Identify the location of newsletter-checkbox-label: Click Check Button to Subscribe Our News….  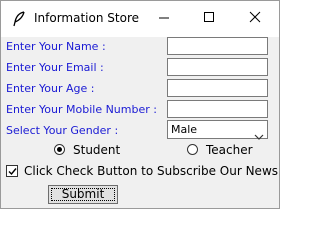
(152, 171).